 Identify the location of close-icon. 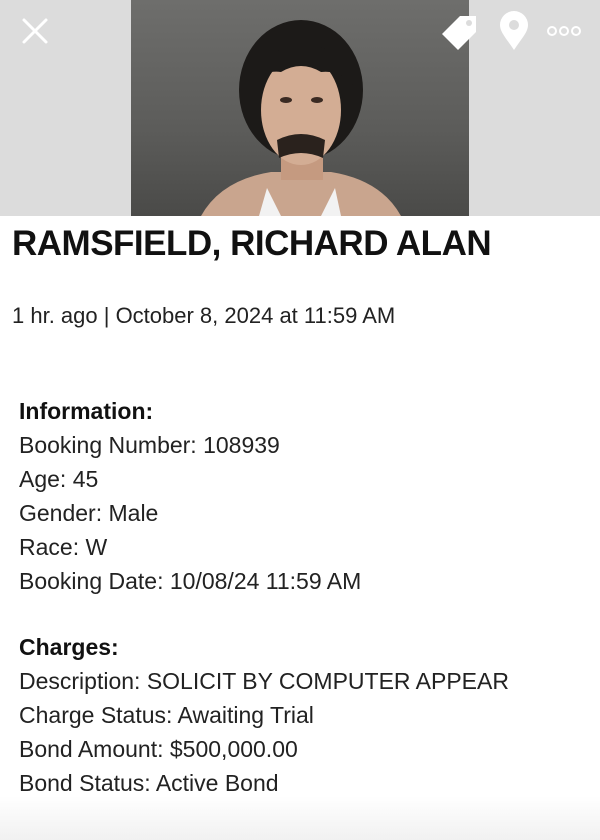
(35, 31).